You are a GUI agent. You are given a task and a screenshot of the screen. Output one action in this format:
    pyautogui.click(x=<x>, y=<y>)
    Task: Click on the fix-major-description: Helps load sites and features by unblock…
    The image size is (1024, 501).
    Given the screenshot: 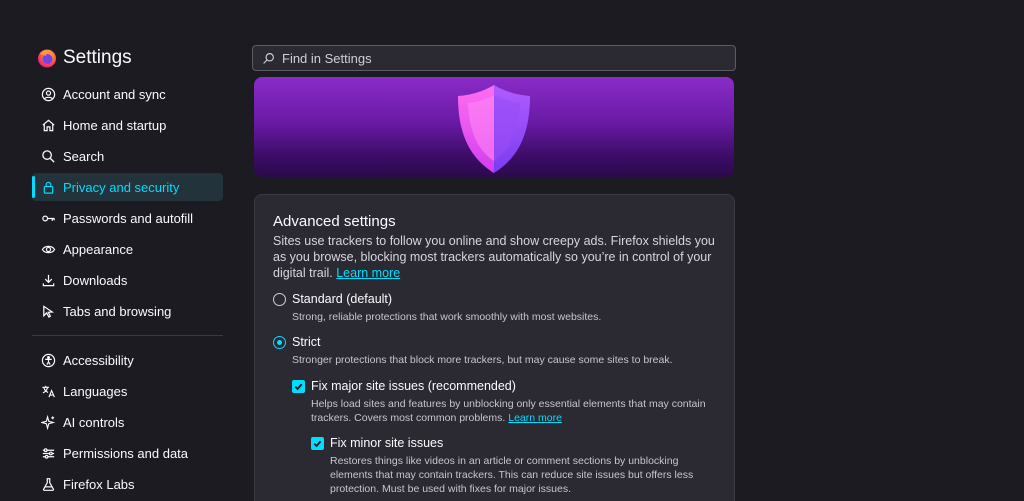 What is the action you would take?
    pyautogui.click(x=511, y=411)
    